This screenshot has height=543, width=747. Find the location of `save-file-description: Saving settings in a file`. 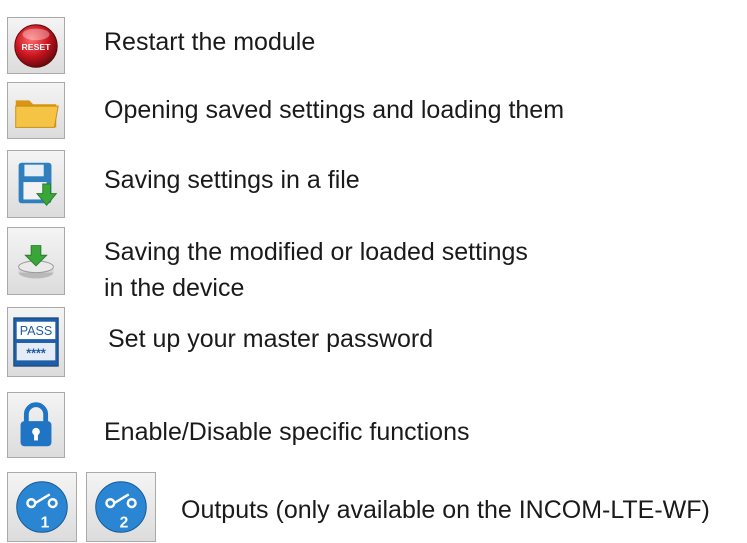

save-file-description: Saving settings in a file is located at coordinates (232, 180).